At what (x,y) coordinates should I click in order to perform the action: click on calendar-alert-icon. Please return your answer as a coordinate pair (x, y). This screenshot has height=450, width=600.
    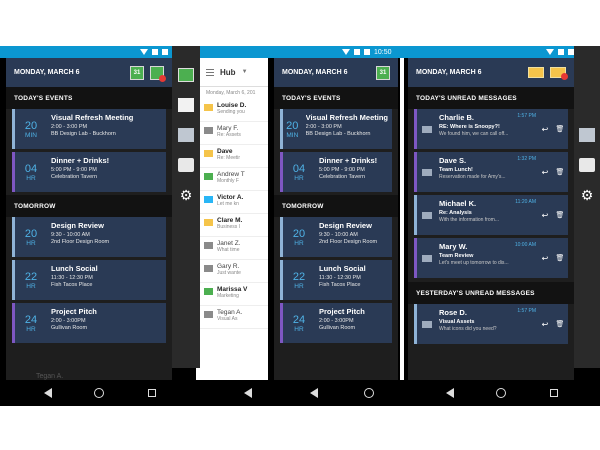
    Looking at the image, I should click on (158, 73).